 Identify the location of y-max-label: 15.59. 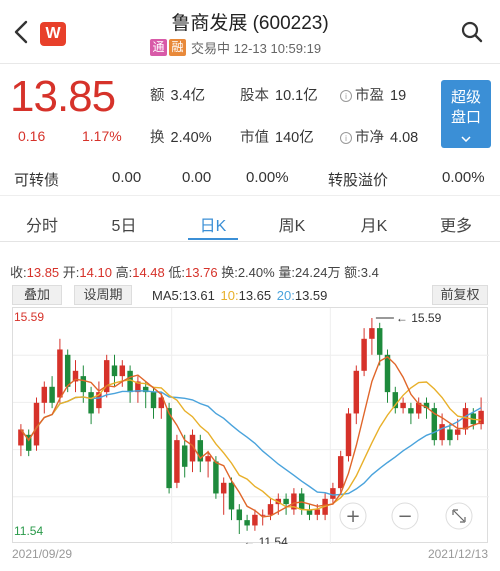
(29, 317).